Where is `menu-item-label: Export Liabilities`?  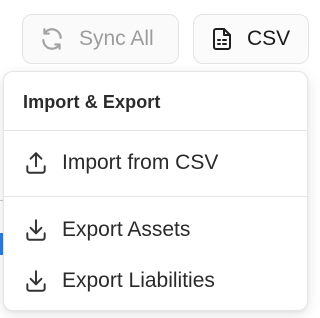
menu-item-label: Export Liabilities is located at coordinates (138, 280).